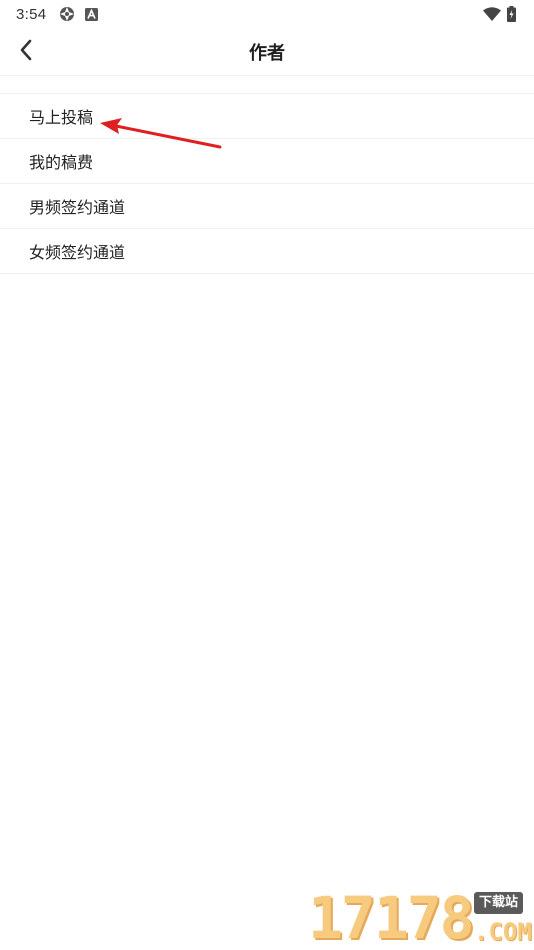 The width and height of the screenshot is (534, 950). I want to click on back-button, so click(26, 52).